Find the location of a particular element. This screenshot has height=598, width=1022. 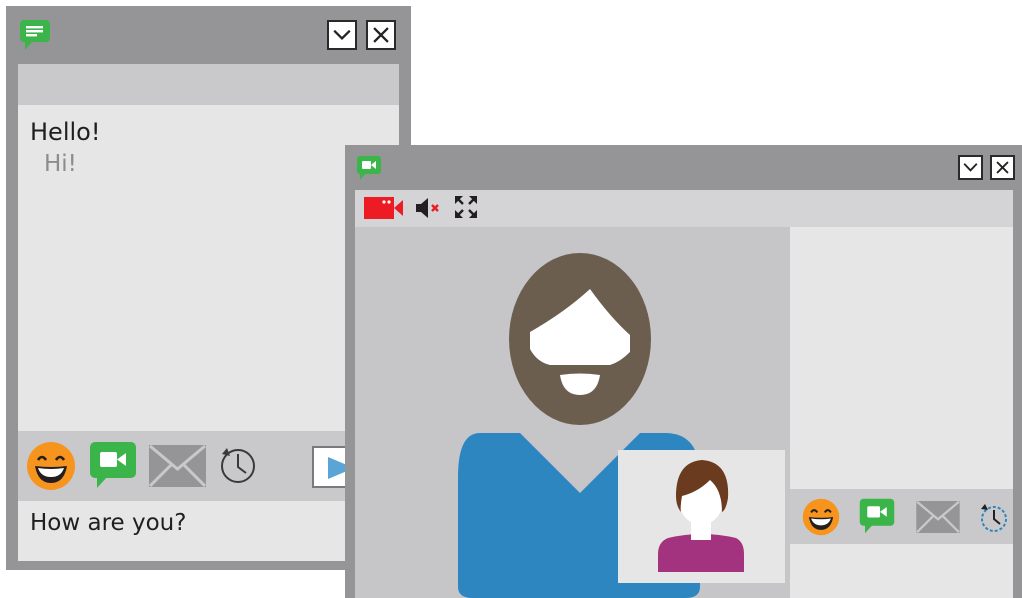

video-side-input is located at coordinates (901, 571).